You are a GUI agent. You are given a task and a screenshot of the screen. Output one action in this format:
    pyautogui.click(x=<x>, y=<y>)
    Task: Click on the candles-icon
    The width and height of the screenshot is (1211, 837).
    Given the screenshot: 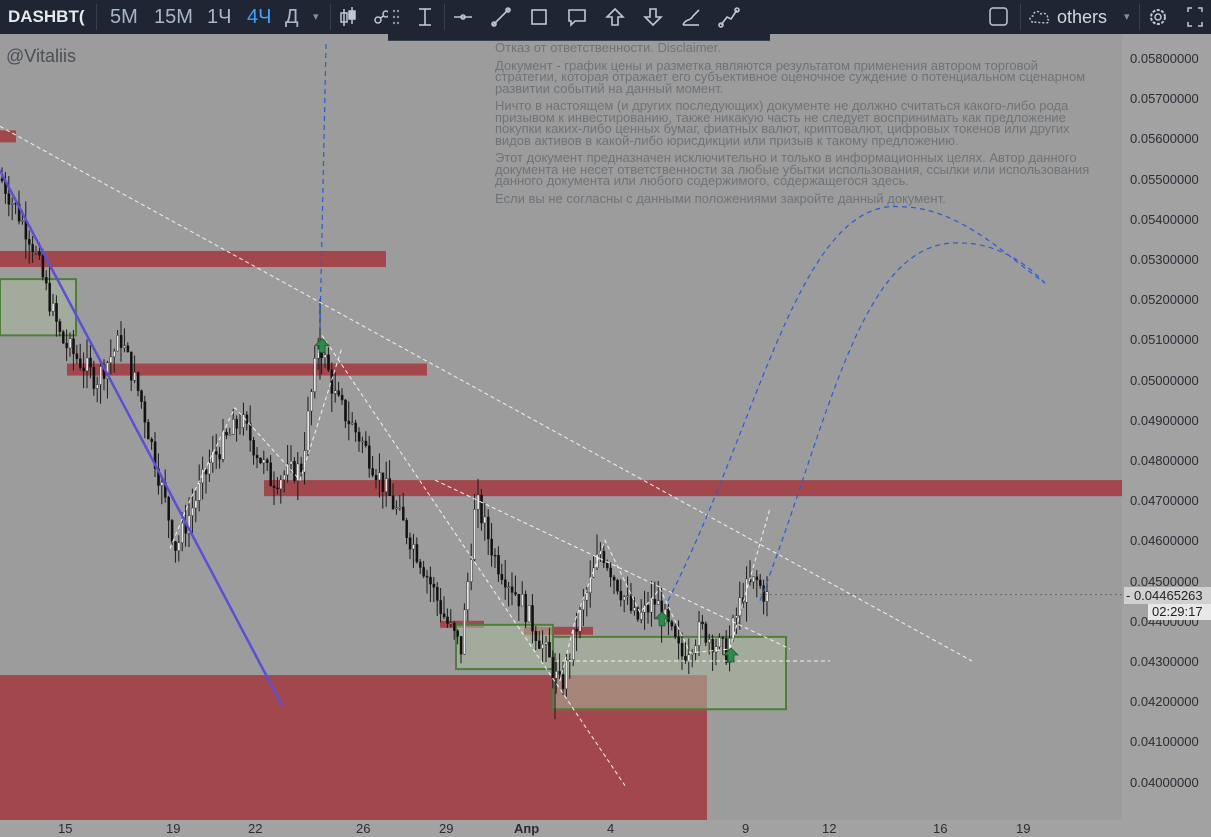 What is the action you would take?
    pyautogui.click(x=348, y=17)
    